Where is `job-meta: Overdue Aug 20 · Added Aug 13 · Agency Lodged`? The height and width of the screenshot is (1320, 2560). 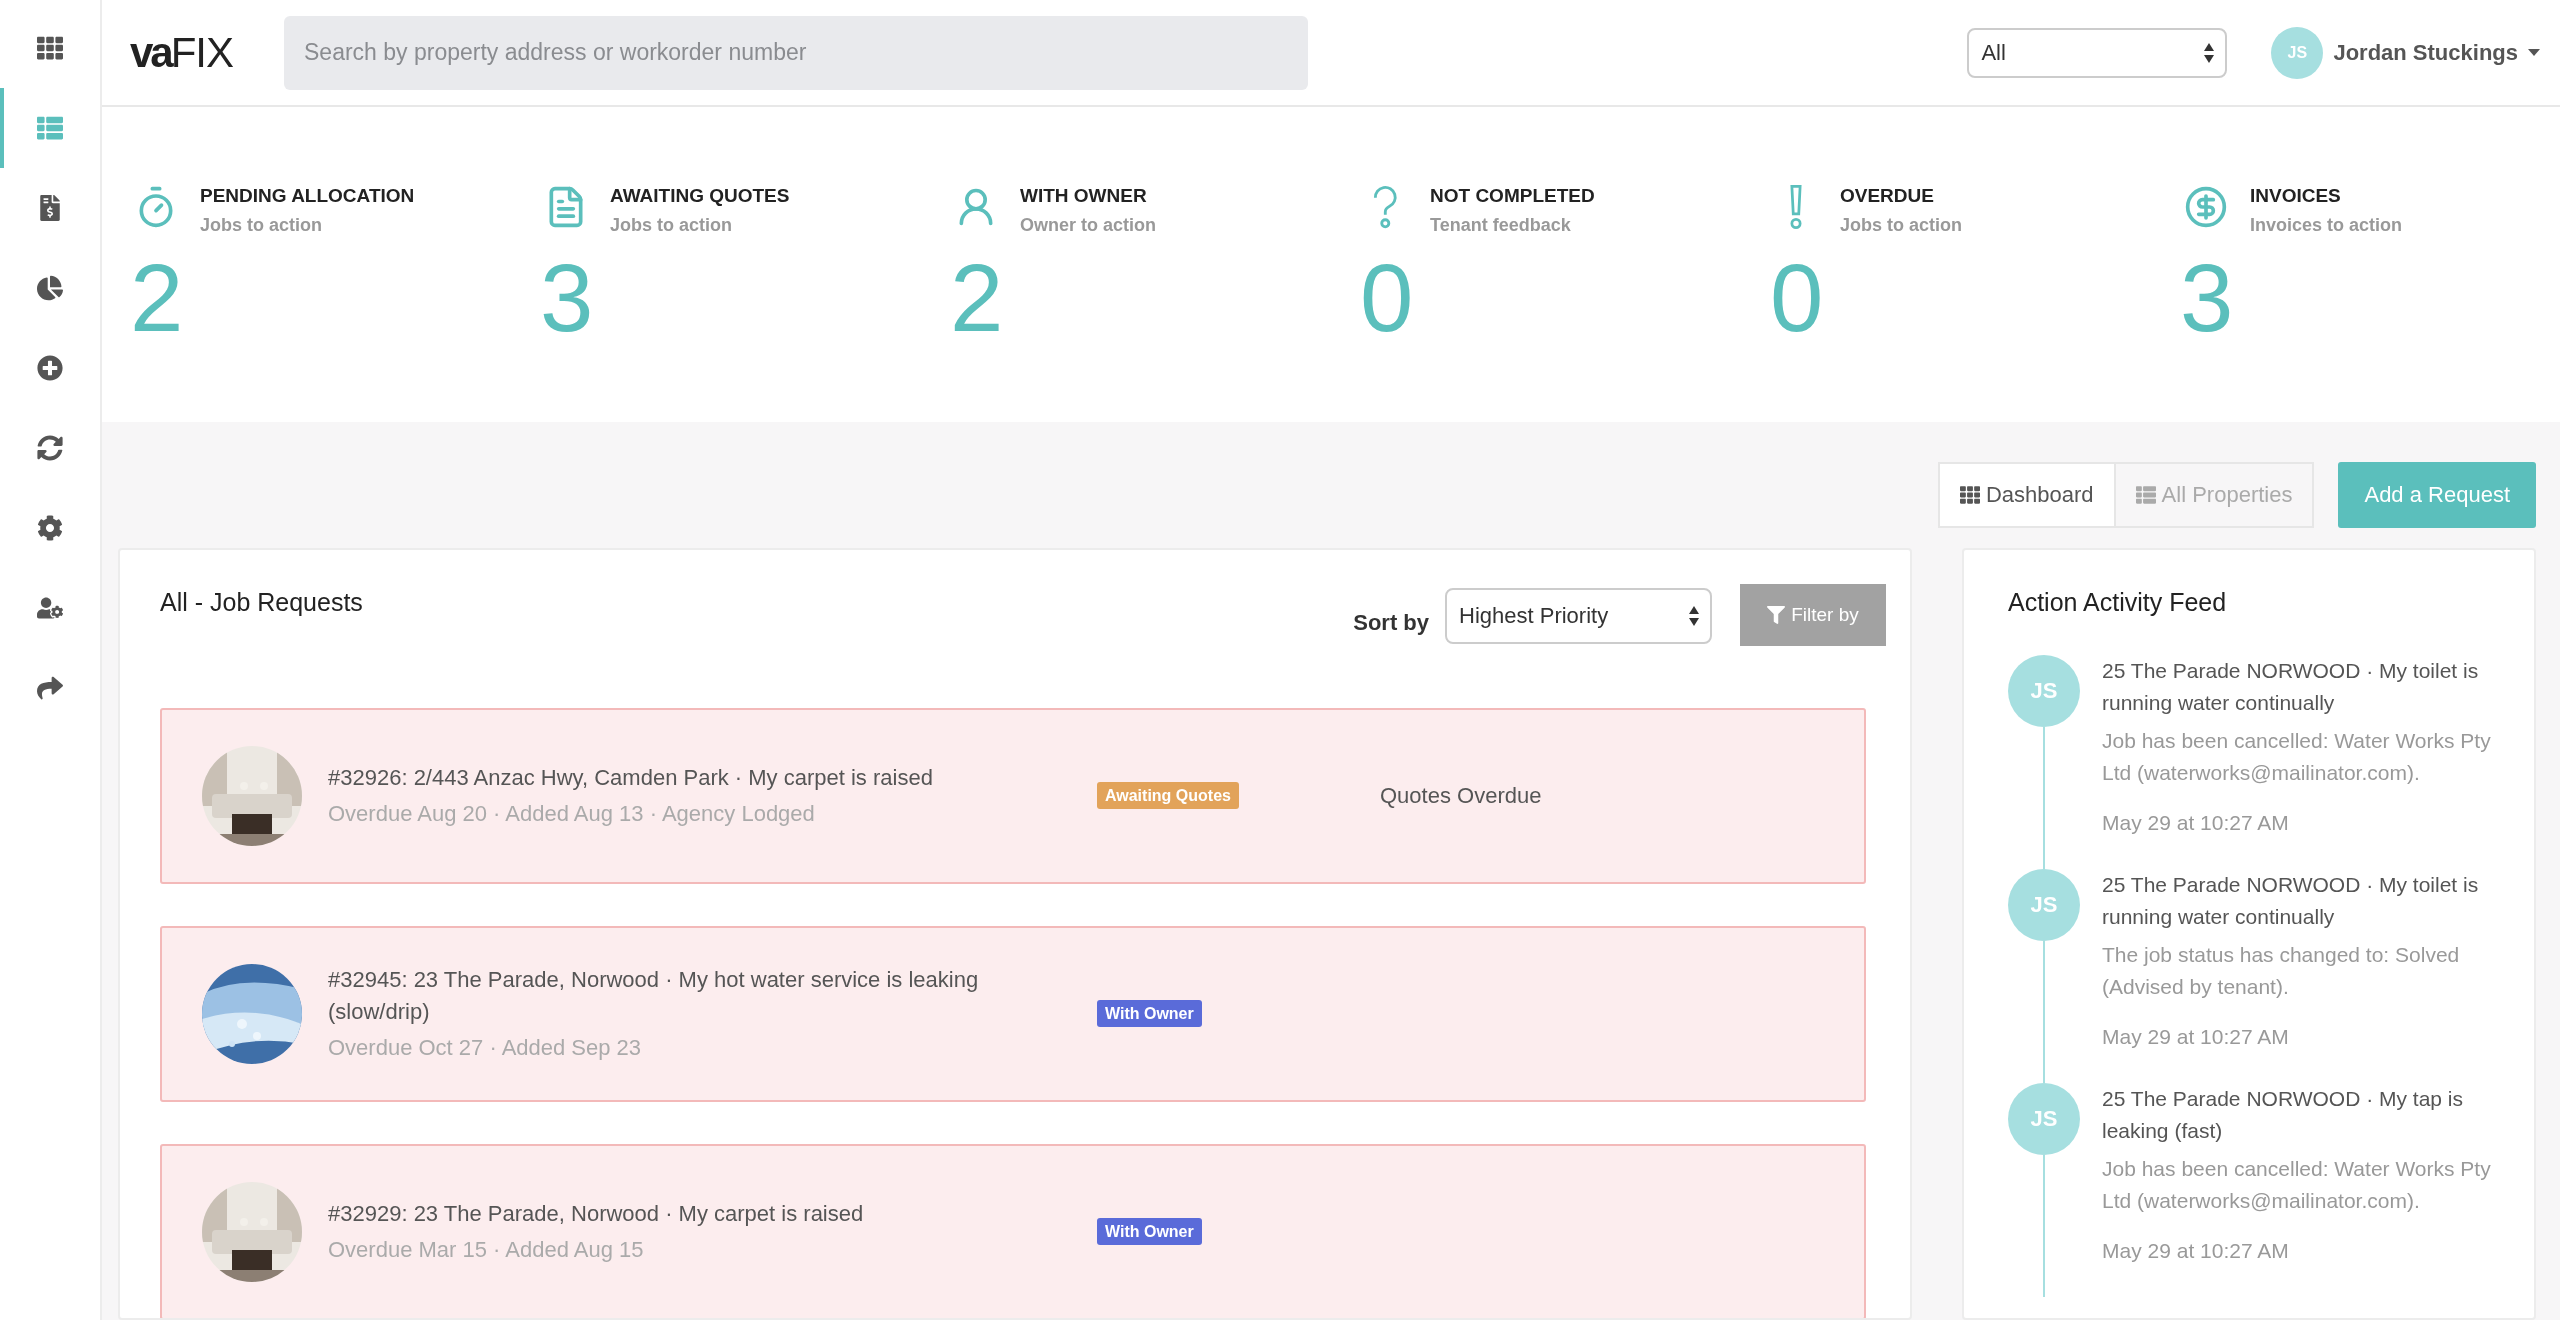
job-meta: Overdue Aug 20 · Added Aug 13 · Agency Lodged is located at coordinates (572, 814).